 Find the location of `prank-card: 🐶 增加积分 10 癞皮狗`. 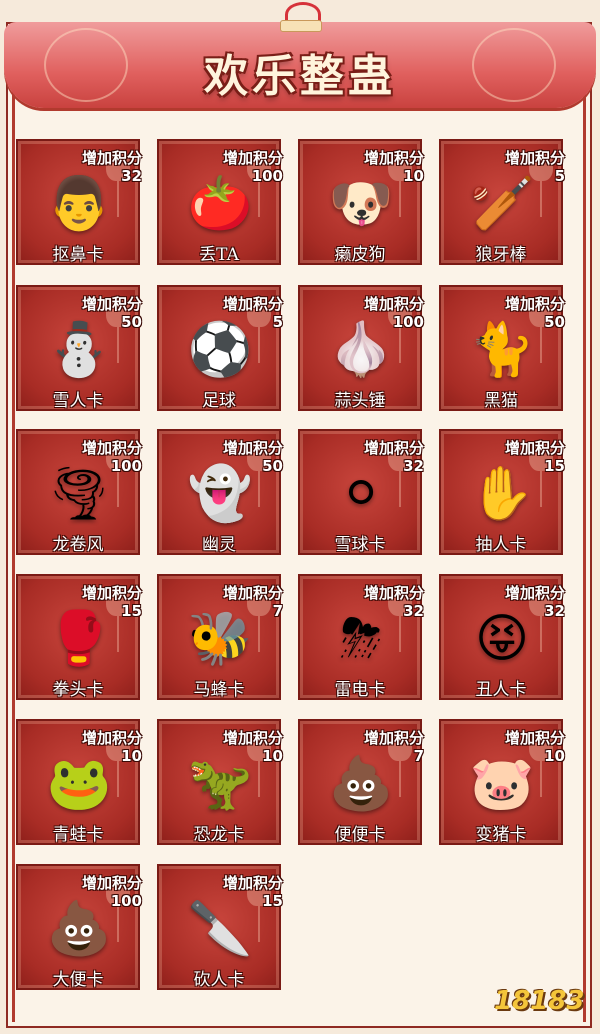

prank-card: 🐶 增加积分 10 癞皮狗 is located at coordinates (361, 202).